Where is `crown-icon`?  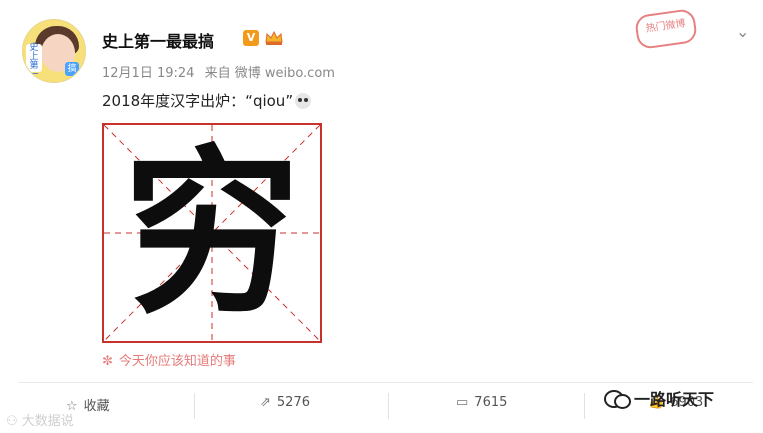
crown-icon is located at coordinates (274, 37).